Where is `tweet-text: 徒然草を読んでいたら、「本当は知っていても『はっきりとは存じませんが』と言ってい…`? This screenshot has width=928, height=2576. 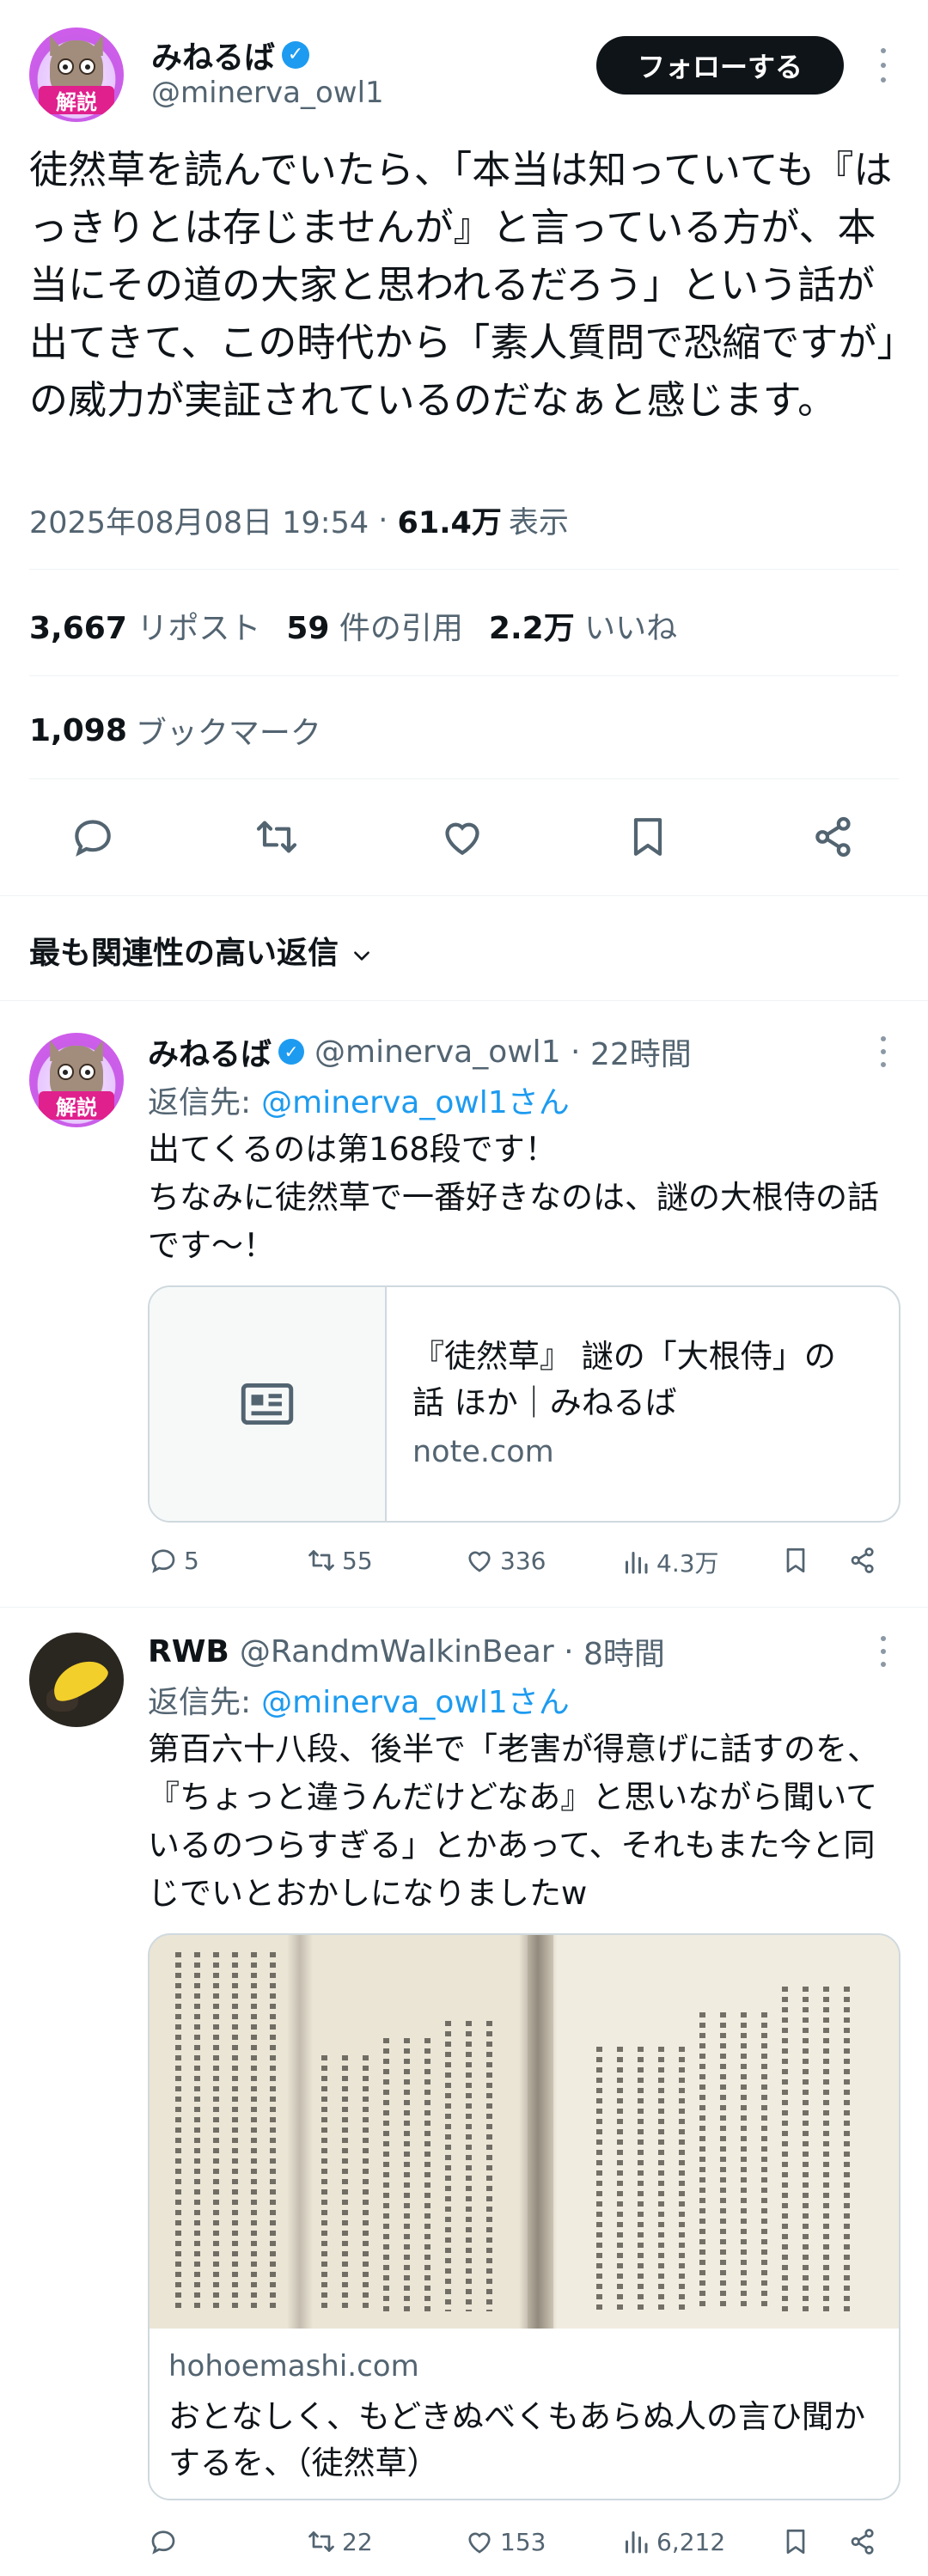 tweet-text: 徒然草を読んでいたら、「本当は知っていても『はっきりとは存じませんが』と言ってい… is located at coordinates (462, 285).